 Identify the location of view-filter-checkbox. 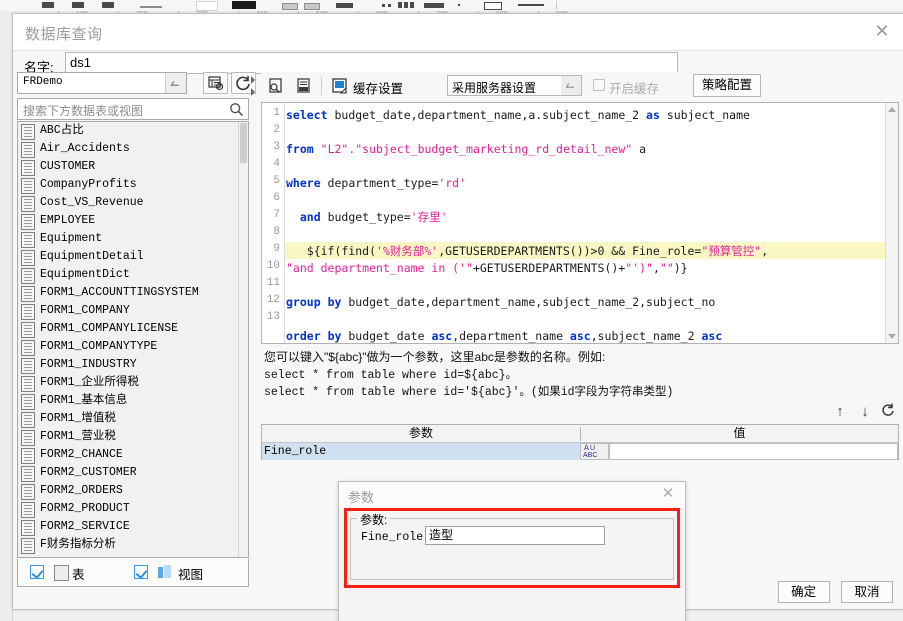
(141, 572).